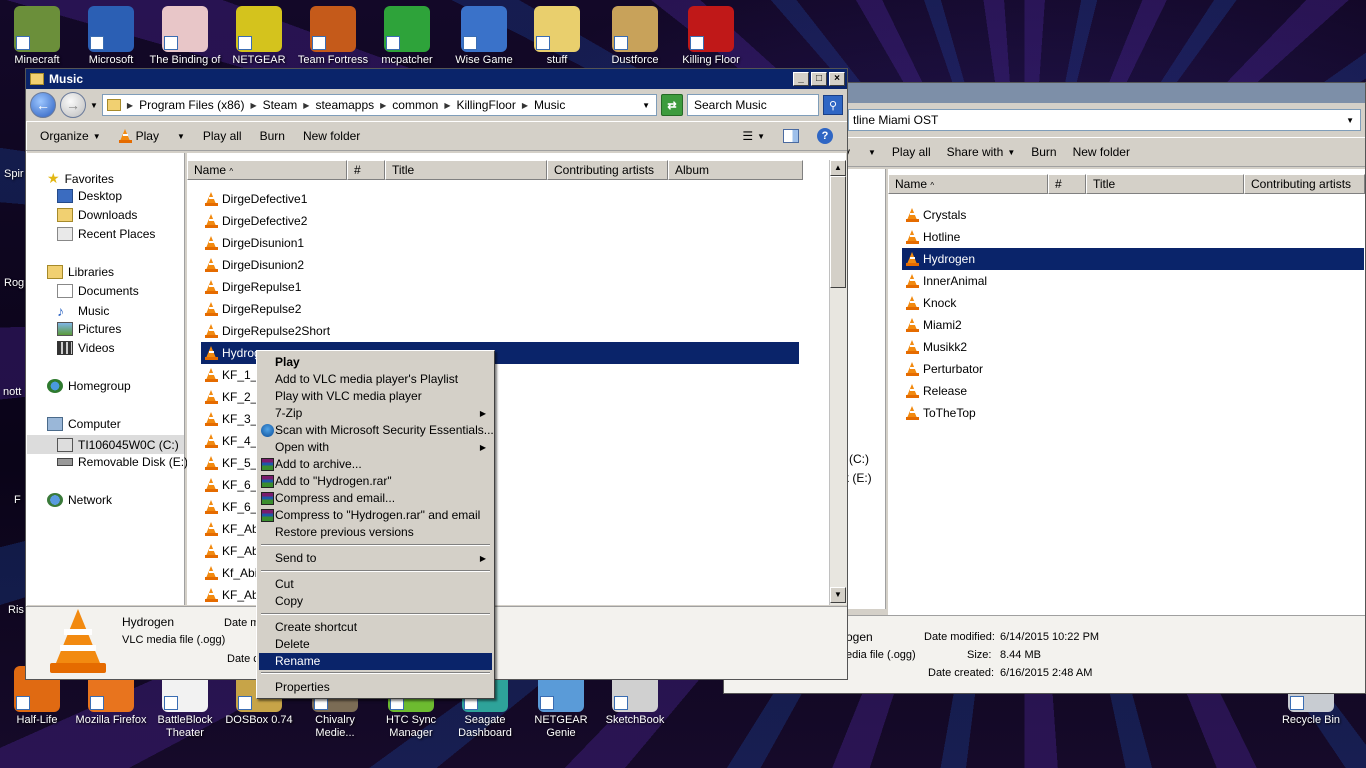 Image resolution: width=1366 pixels, height=768 pixels. I want to click on file-row: Hotline, so click(931, 237).